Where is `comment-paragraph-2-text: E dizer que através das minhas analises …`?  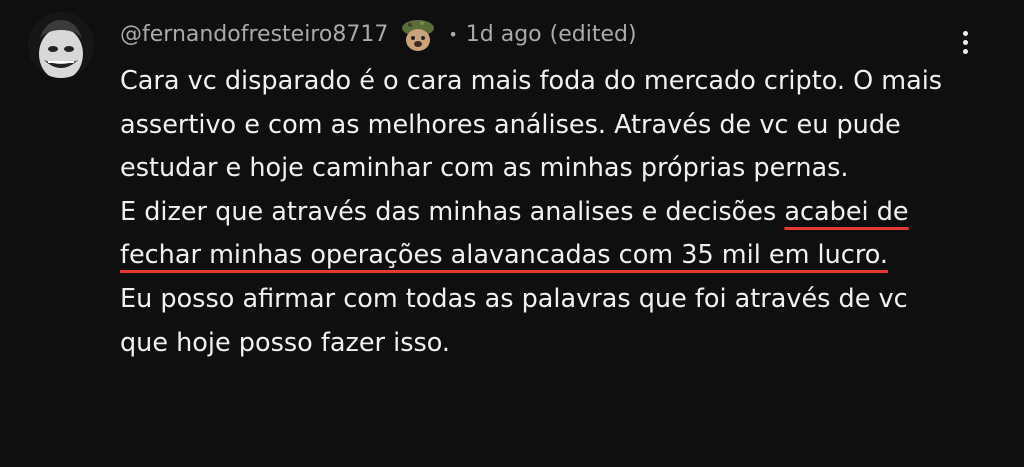 comment-paragraph-2-text: E dizer que através das minhas analises … is located at coordinates (452, 211).